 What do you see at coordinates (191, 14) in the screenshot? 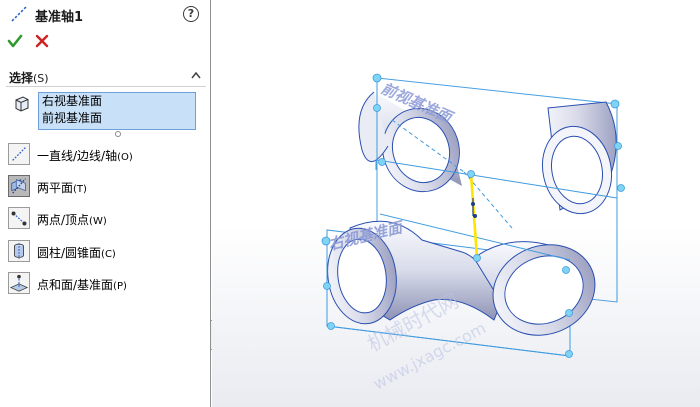
I see `help-button: ?` at bounding box center [191, 14].